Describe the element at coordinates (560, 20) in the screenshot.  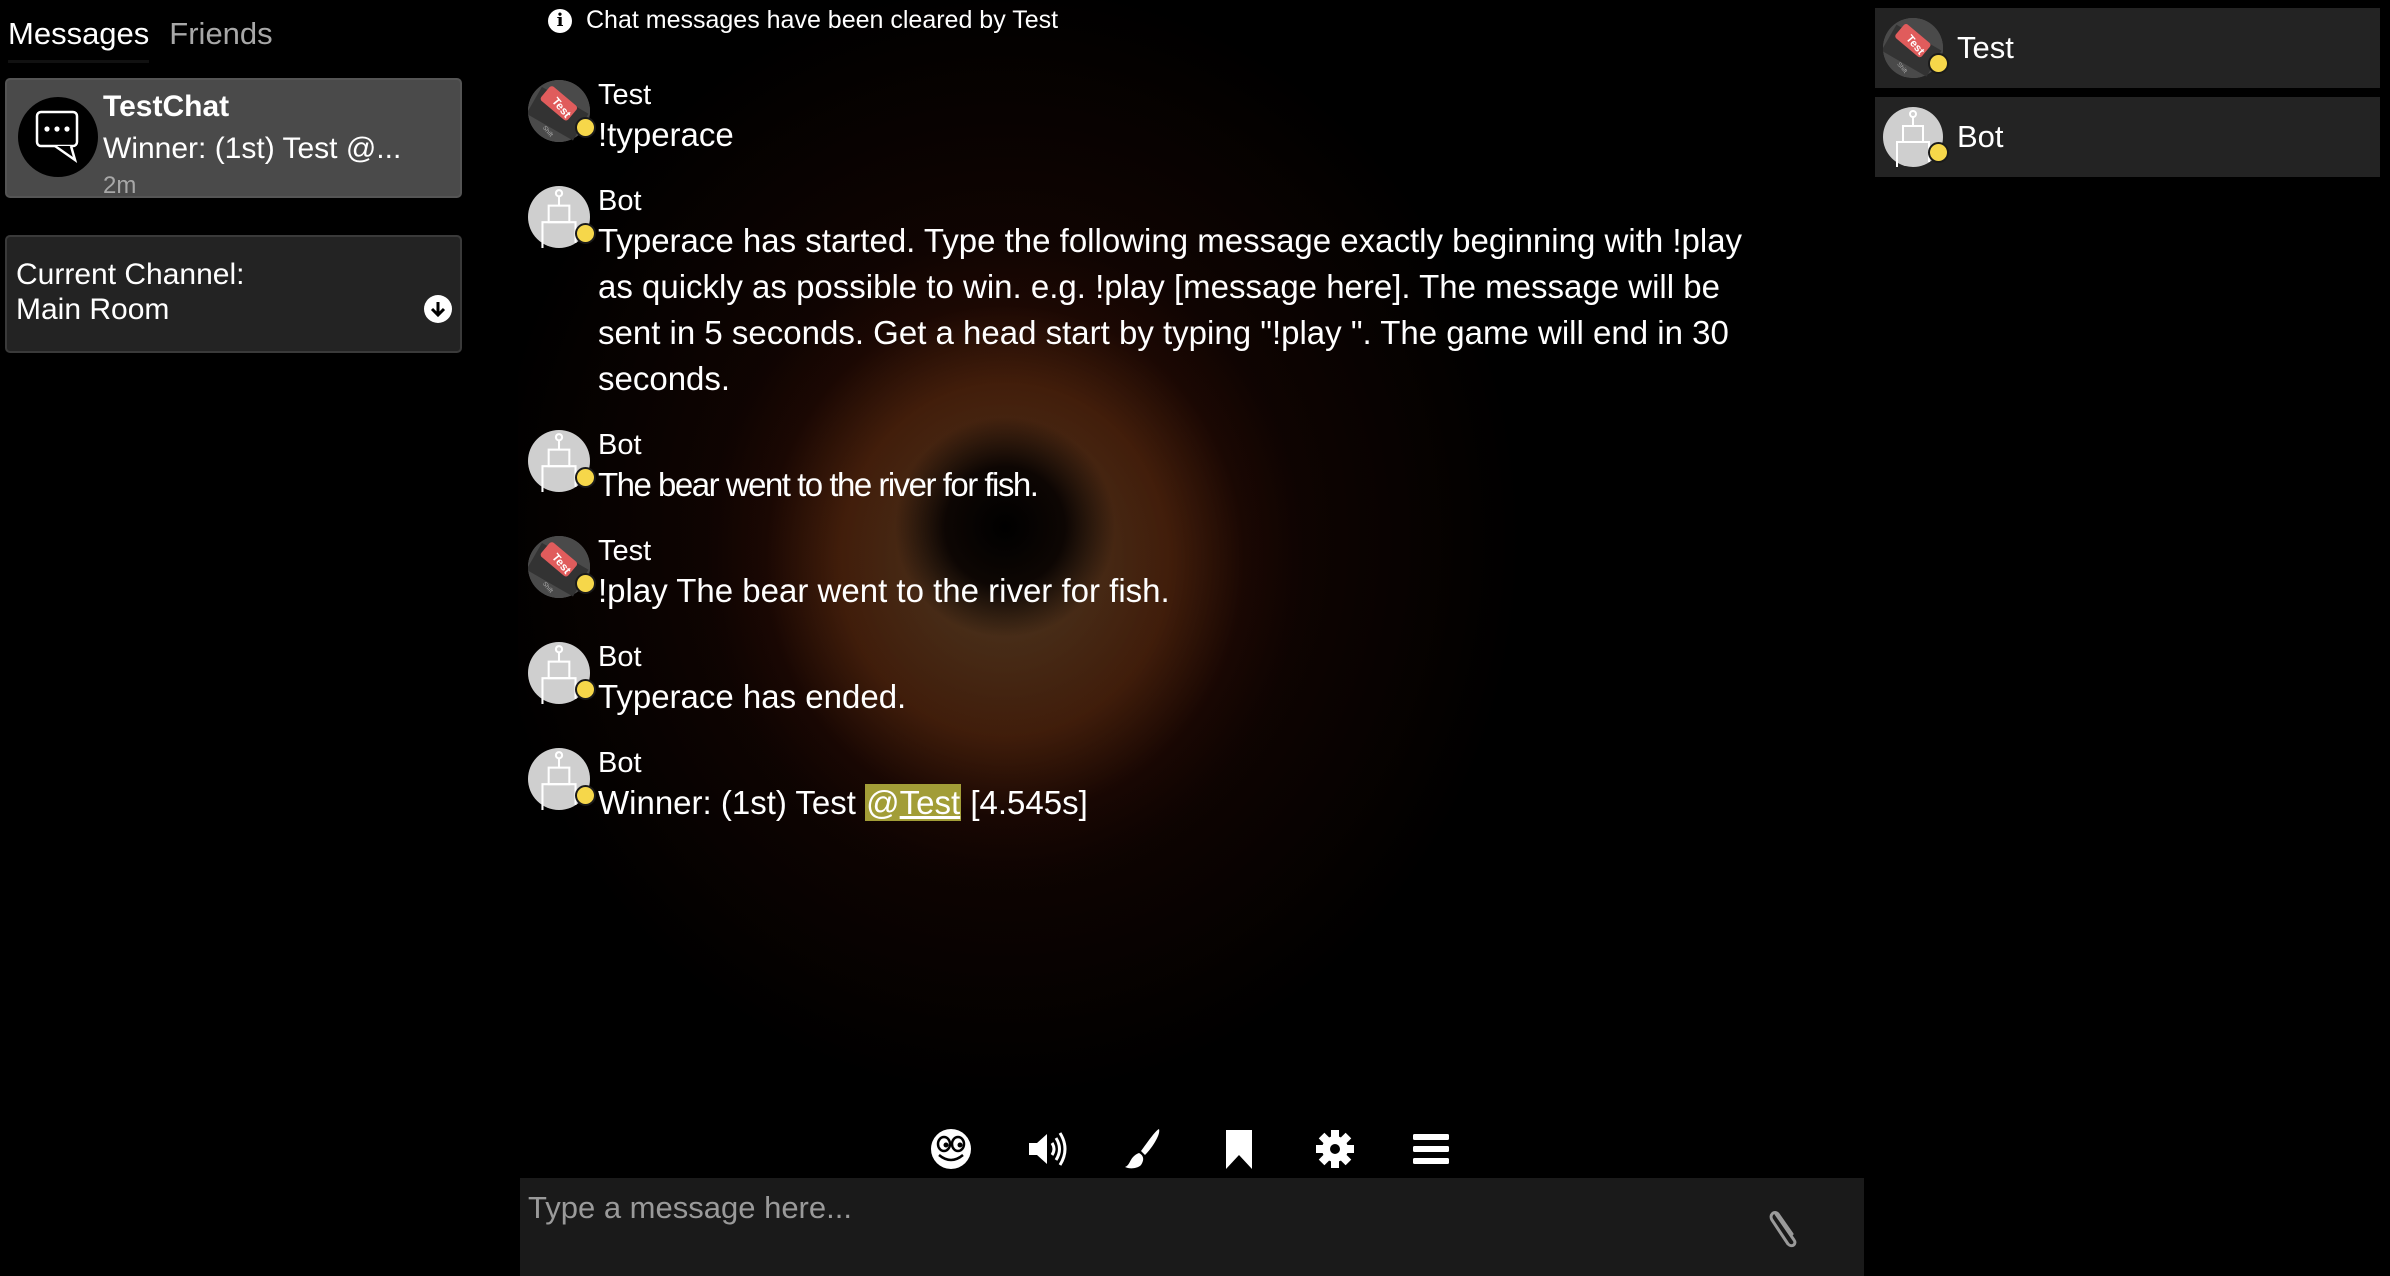
I see `info-icon: i` at that location.